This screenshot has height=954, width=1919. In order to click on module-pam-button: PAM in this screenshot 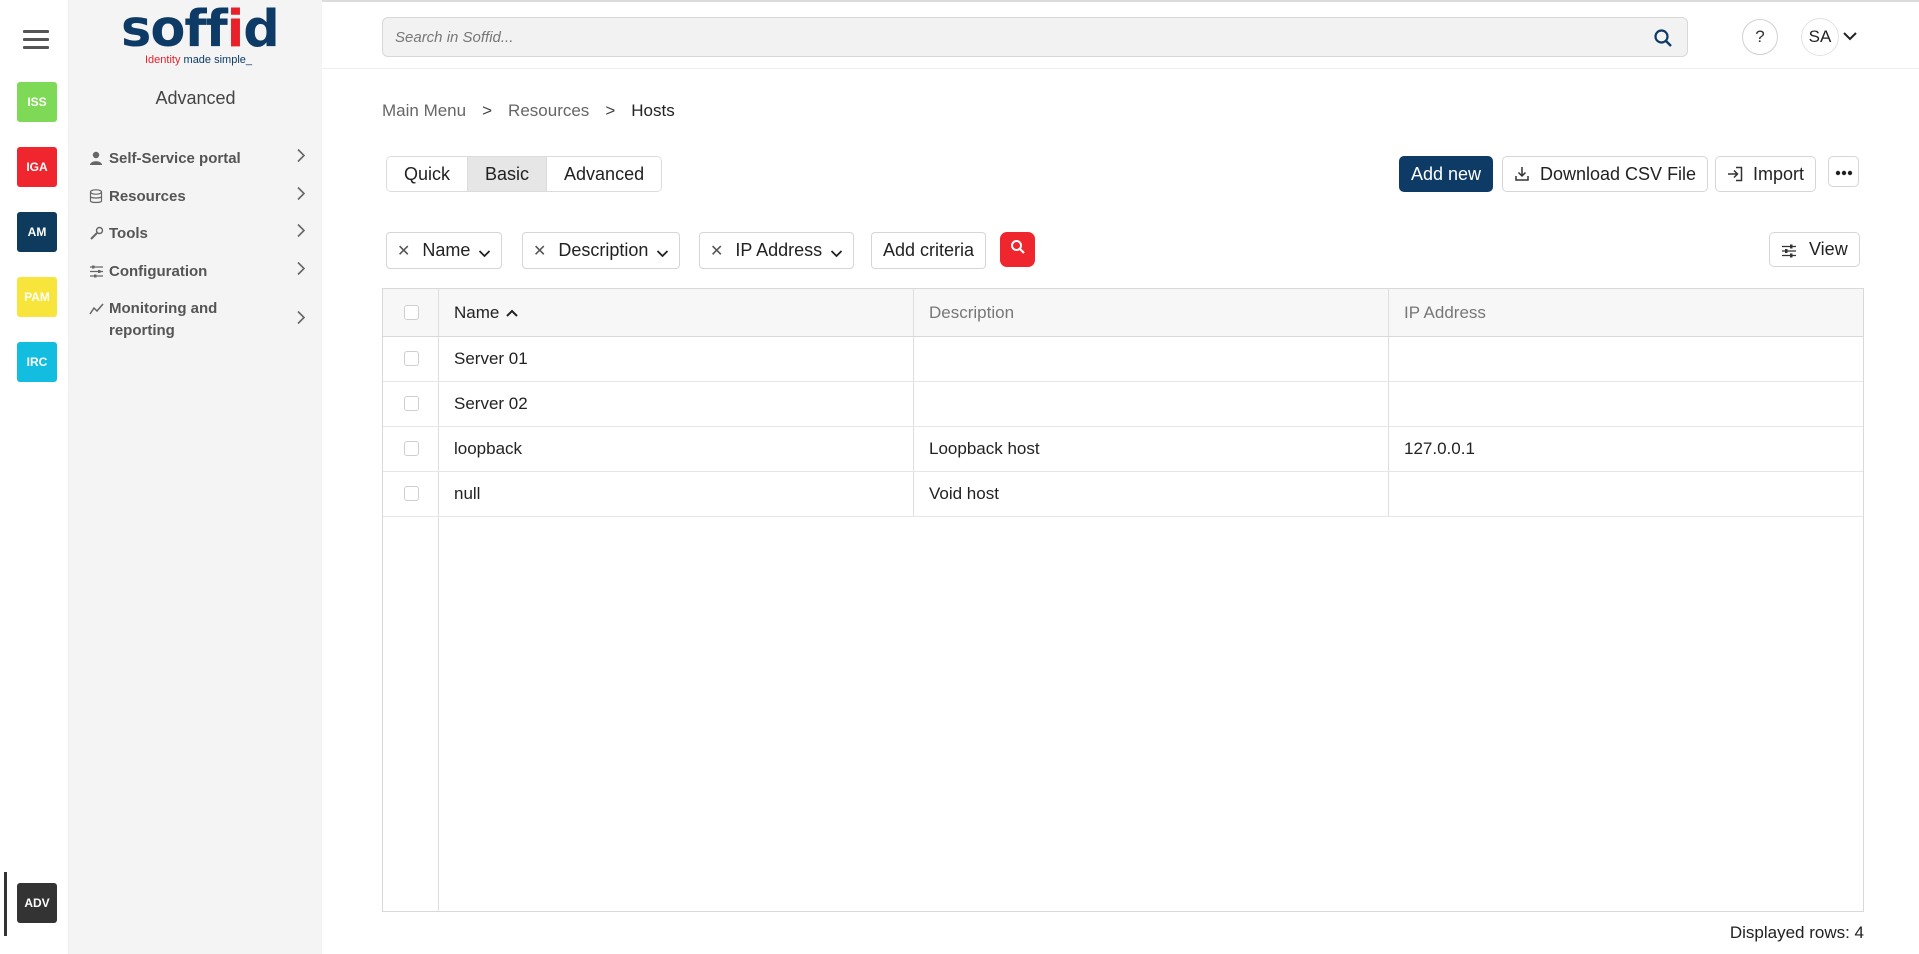, I will do `click(37, 297)`.